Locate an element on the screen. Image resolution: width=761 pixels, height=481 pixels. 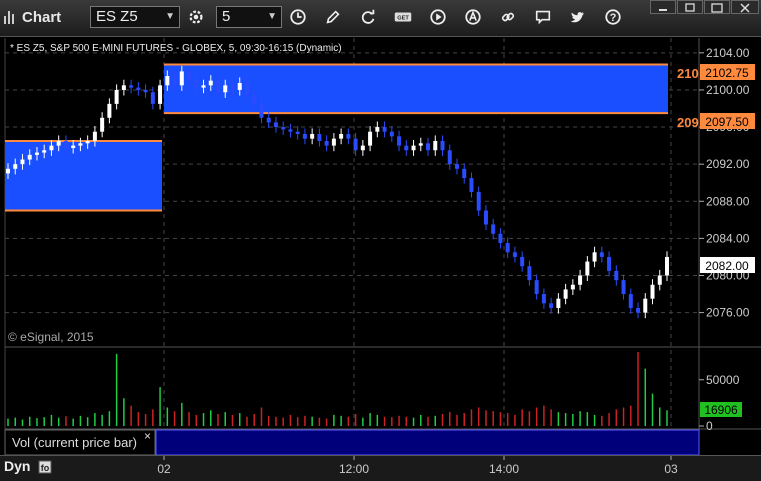
minimize-icon is located at coordinates (663, 10).